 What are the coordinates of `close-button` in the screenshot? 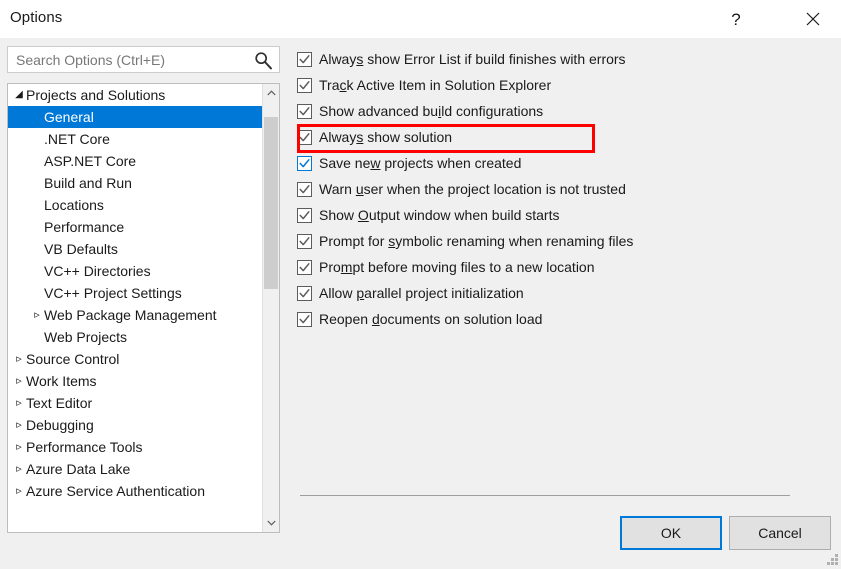 It's located at (813, 19).